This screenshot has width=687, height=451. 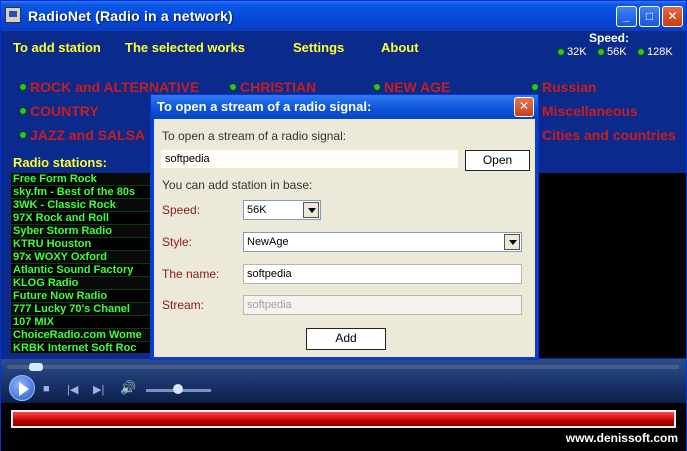 I want to click on station-item: KRBK Internet Soft Roc, so click(x=81, y=347).